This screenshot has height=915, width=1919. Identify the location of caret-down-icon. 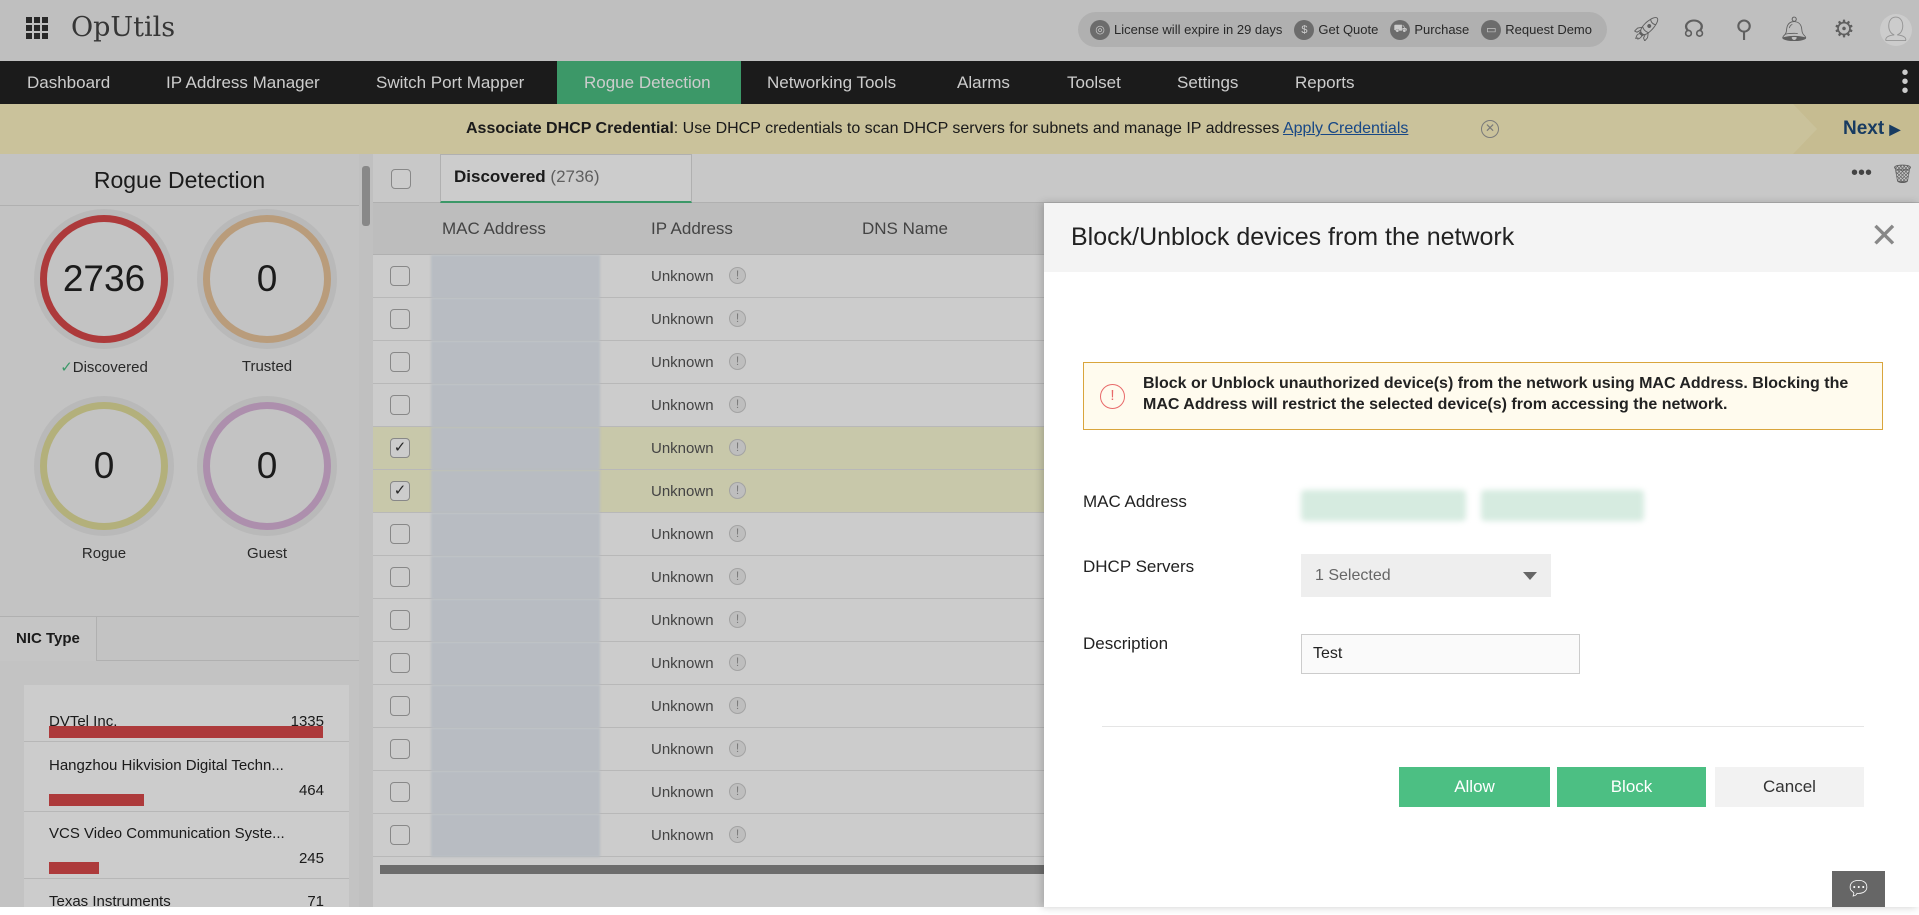
(1530, 576).